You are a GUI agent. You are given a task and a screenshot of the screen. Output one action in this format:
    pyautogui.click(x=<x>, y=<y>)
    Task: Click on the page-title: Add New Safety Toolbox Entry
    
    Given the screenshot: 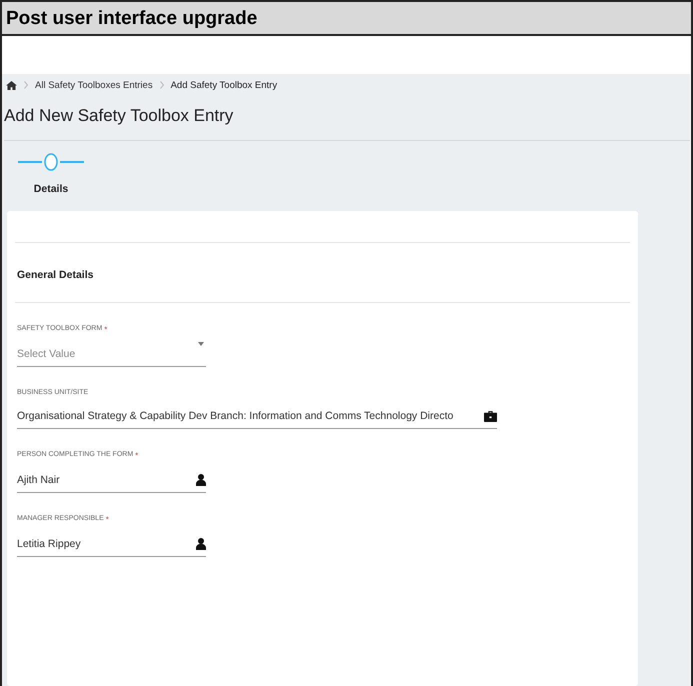 What is the action you would take?
    pyautogui.click(x=119, y=116)
    